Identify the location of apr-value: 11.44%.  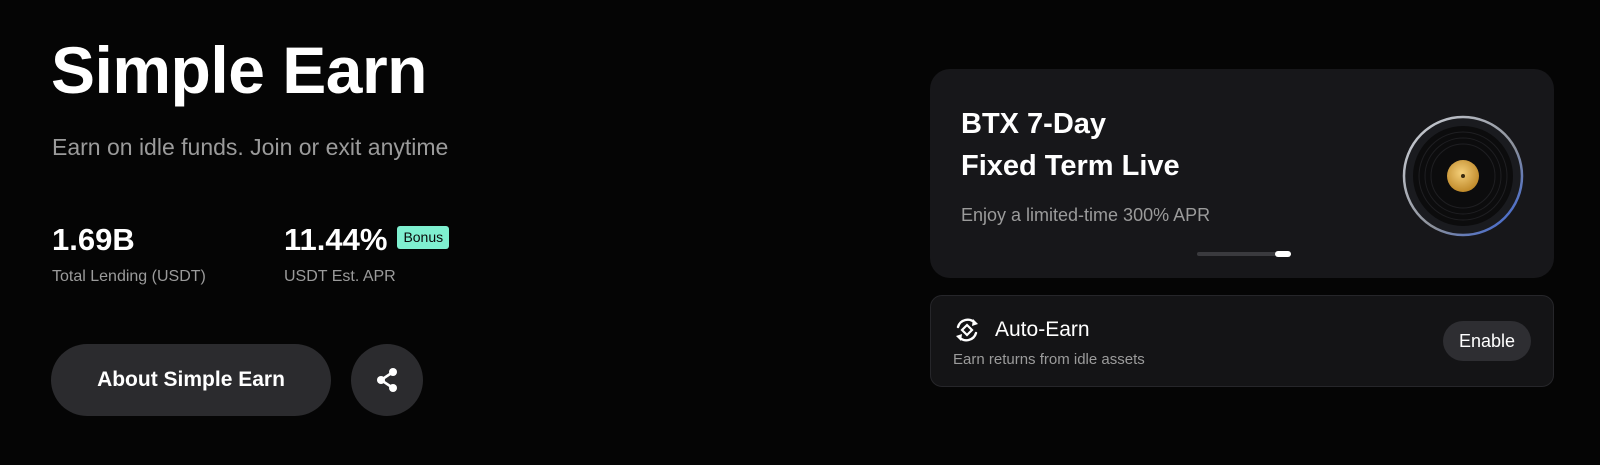
(336, 239).